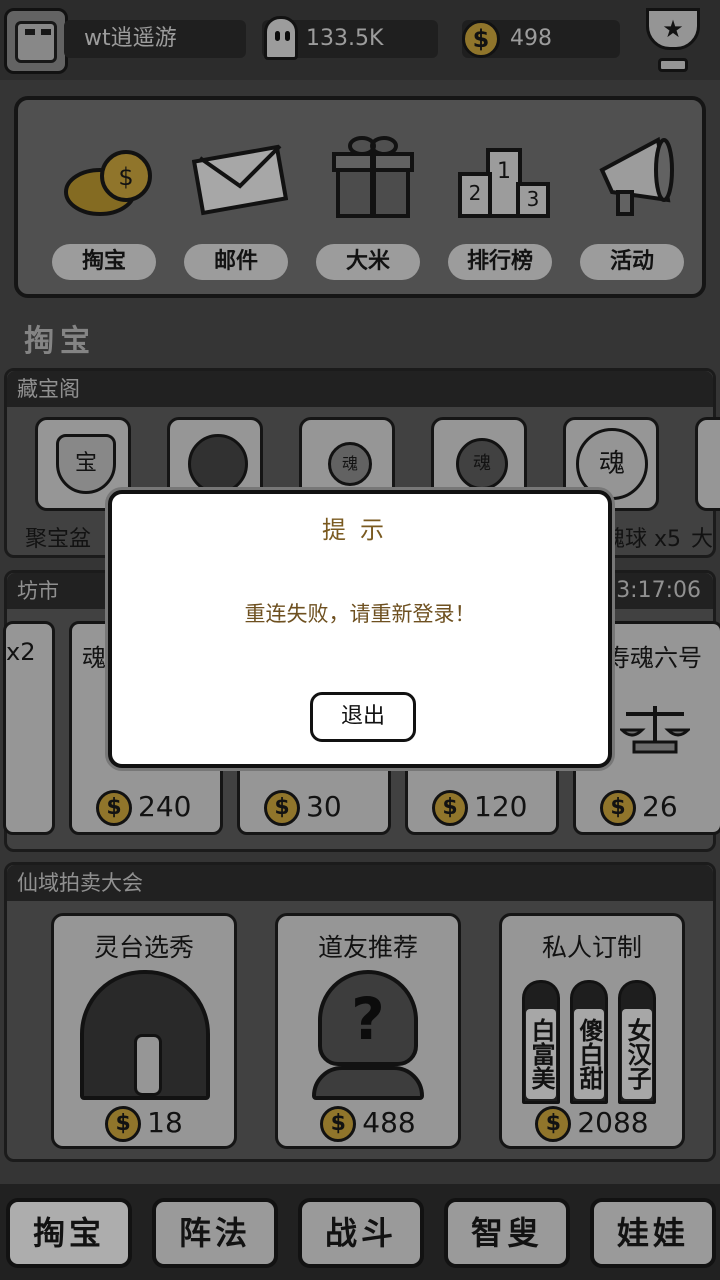 The image size is (720, 1280). What do you see at coordinates (360, 530) in the screenshot?
I see `dialog-title: 提示` at bounding box center [360, 530].